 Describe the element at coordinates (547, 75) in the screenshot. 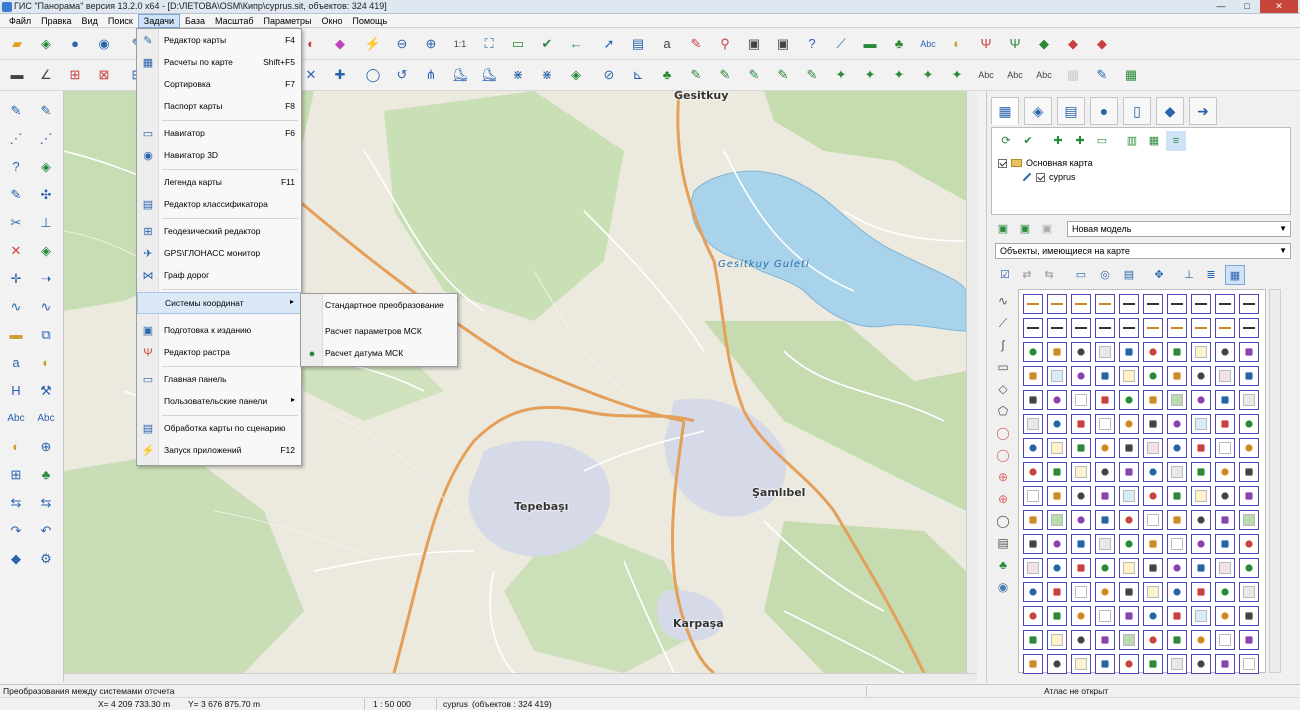

I see `transform-button: ⋇` at that location.